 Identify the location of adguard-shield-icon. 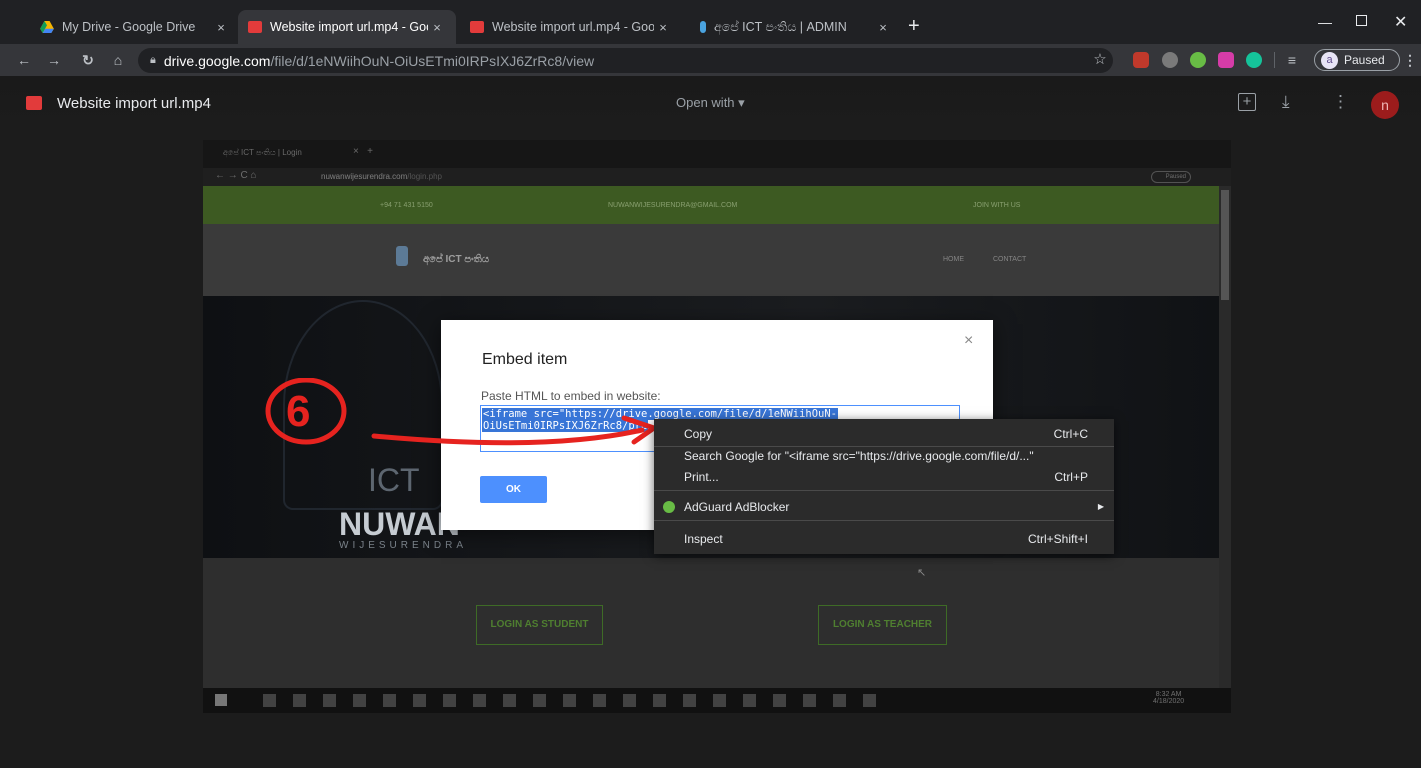
(669, 507).